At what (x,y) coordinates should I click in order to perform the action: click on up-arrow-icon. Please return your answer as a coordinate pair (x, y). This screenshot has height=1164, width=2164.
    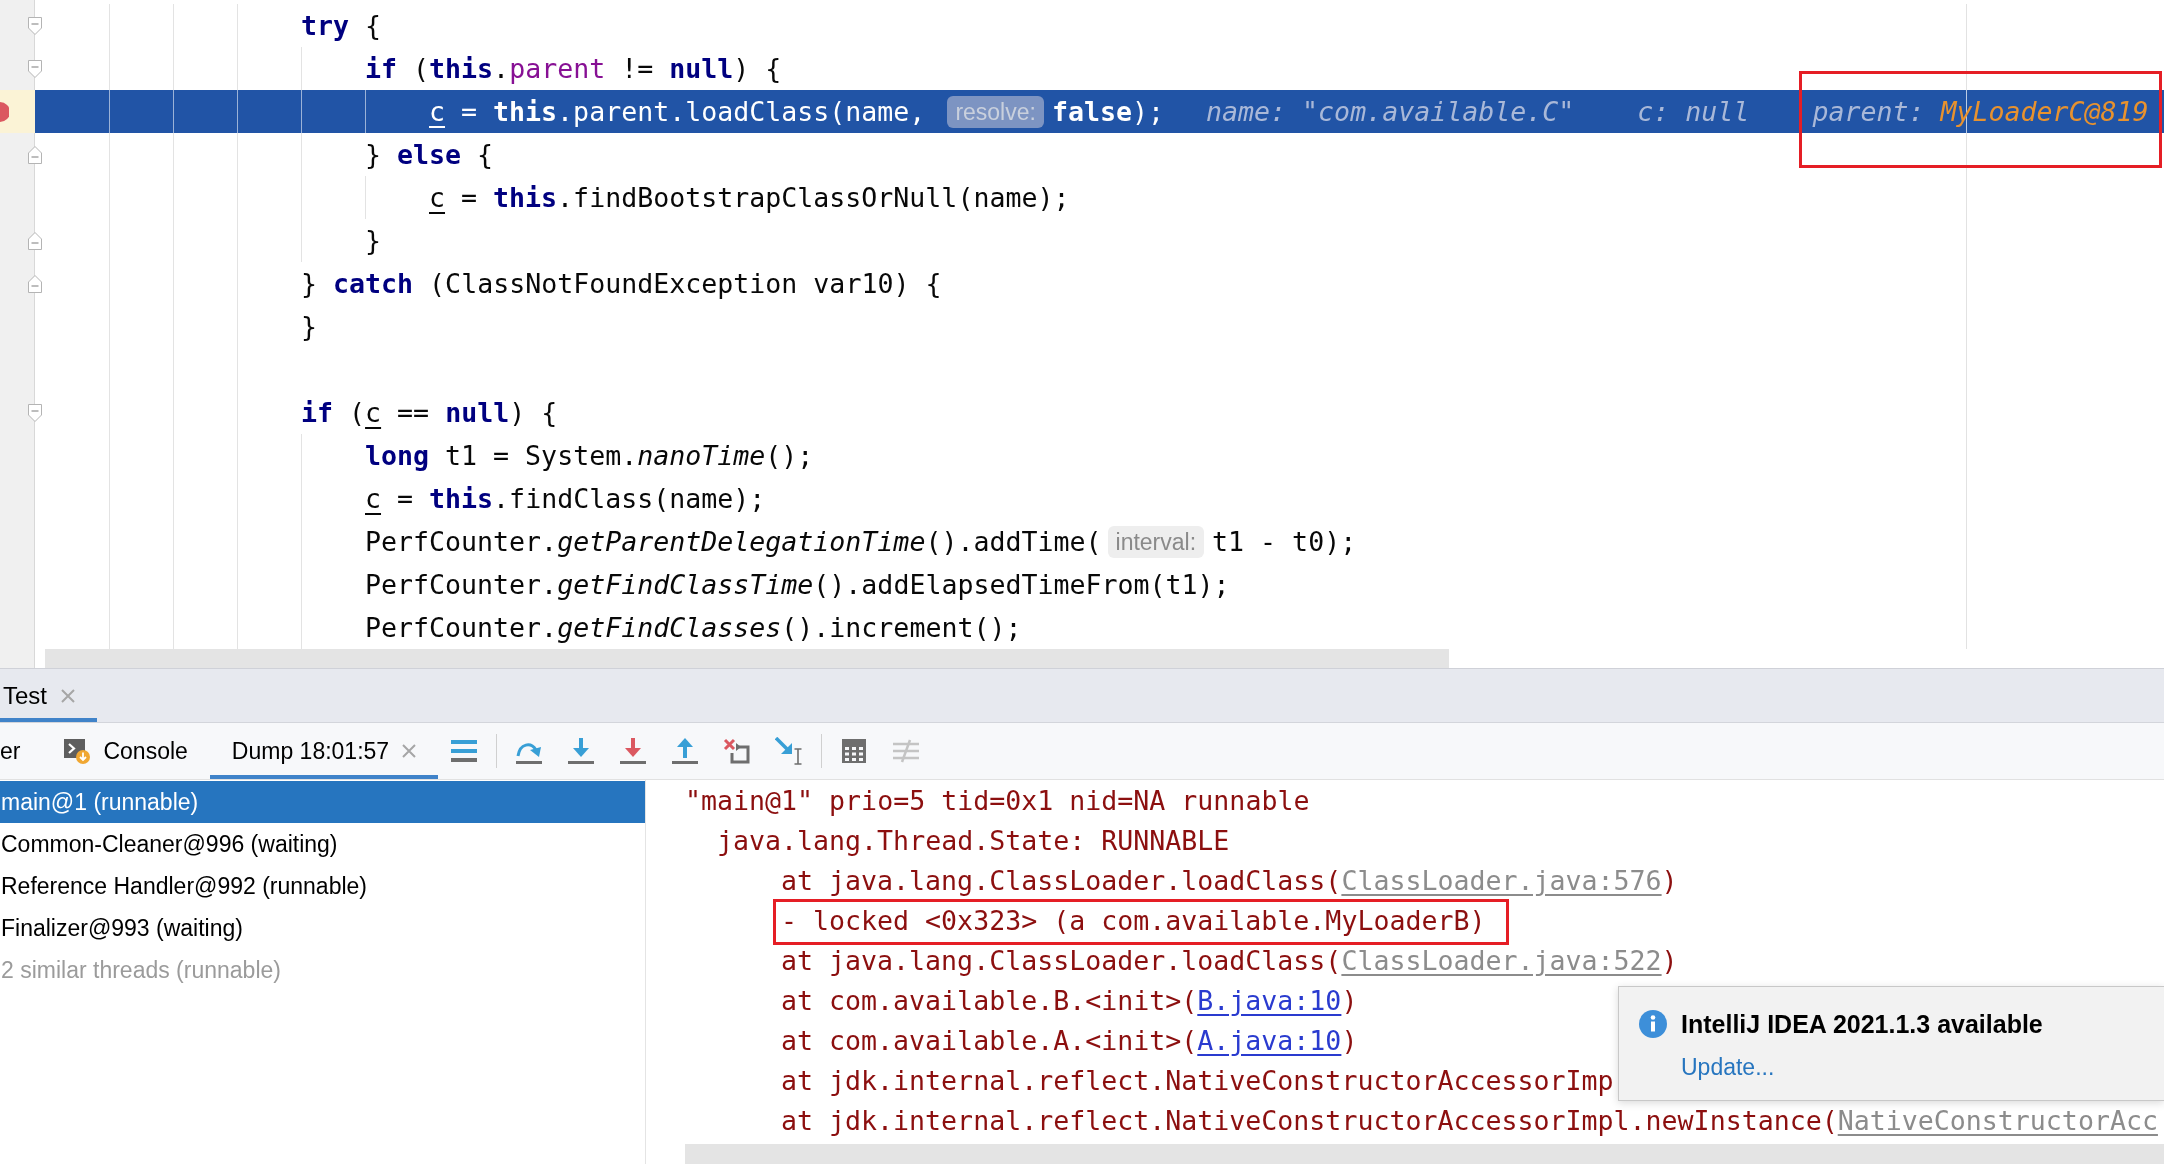
    Looking at the image, I should click on (685, 751).